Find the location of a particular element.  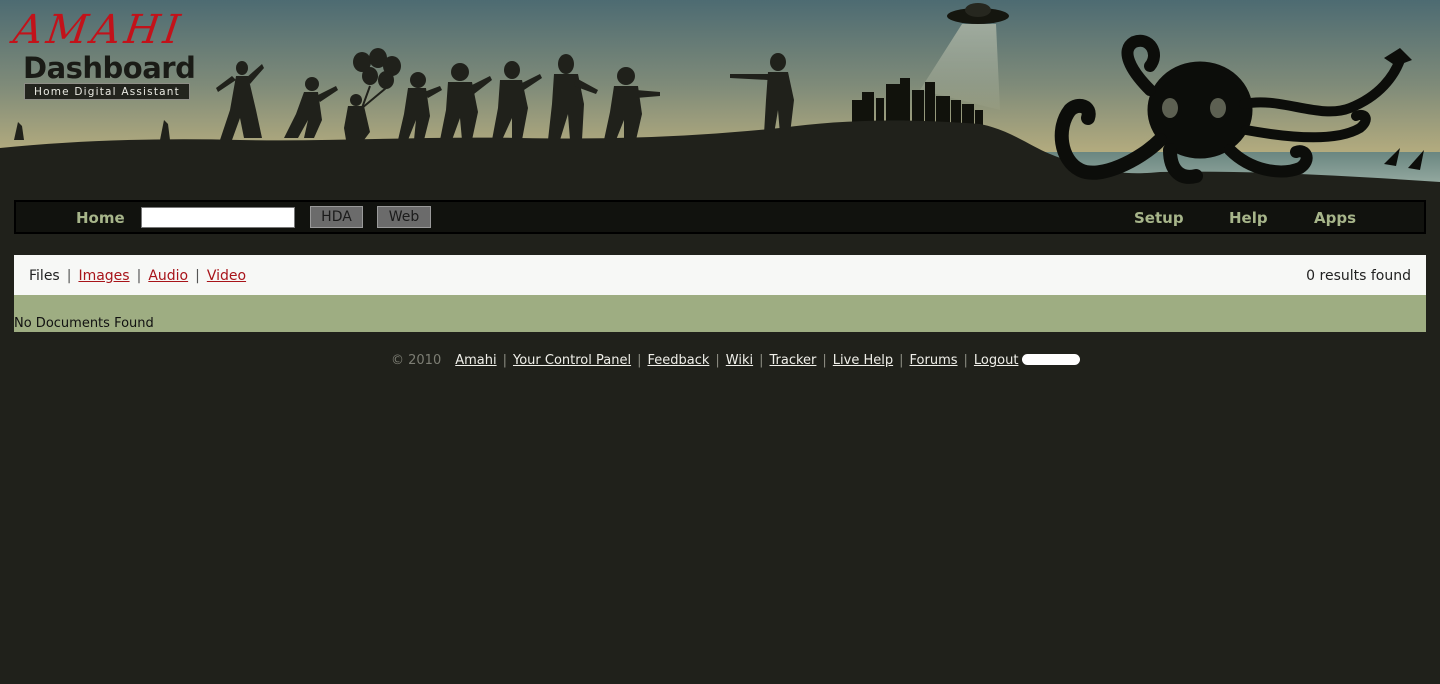

logo-title: AMAHI is located at coordinates (98, 30).